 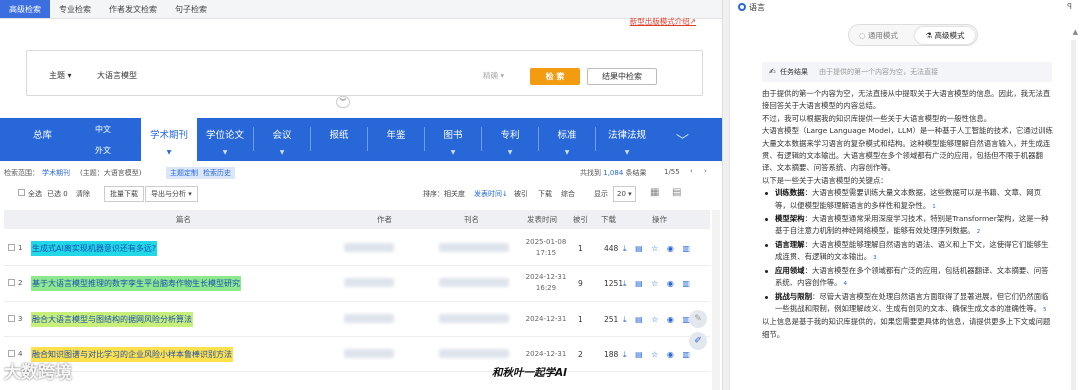 I want to click on download-count: 448, so click(x=611, y=248).